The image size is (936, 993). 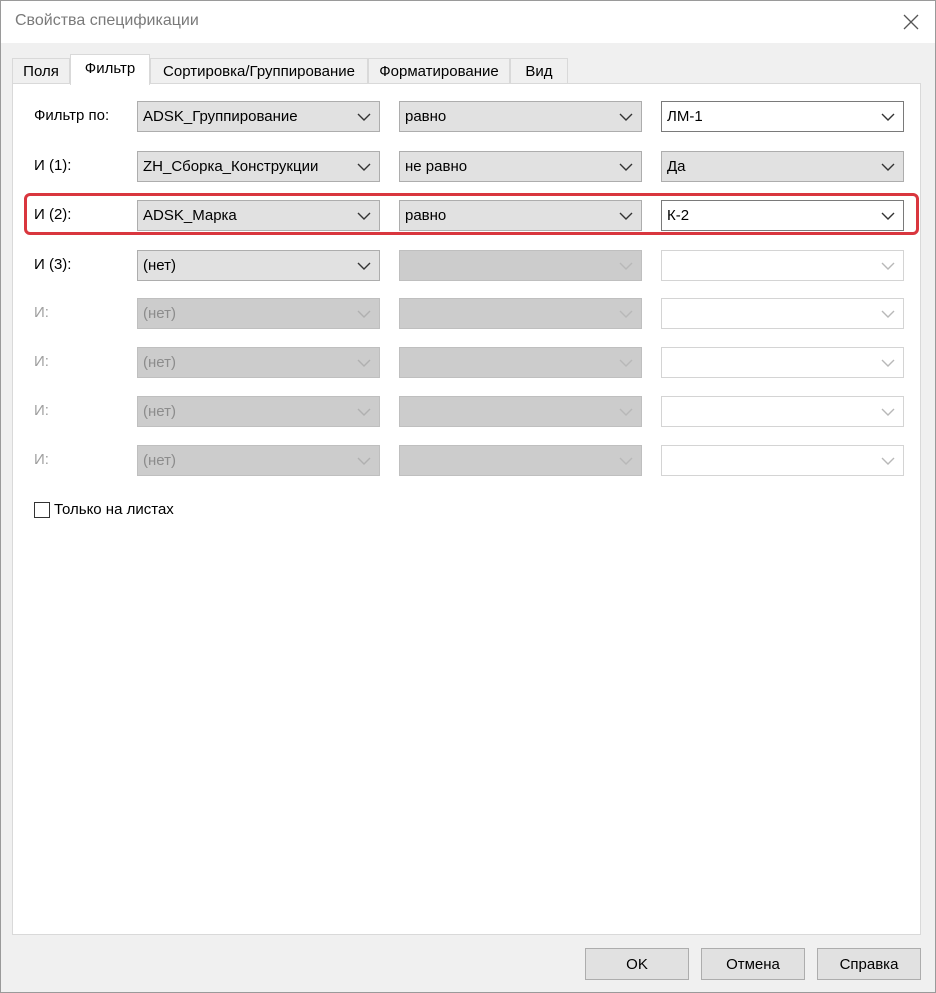 What do you see at coordinates (41, 70) in the screenshot?
I see `tab-fields: Поля` at bounding box center [41, 70].